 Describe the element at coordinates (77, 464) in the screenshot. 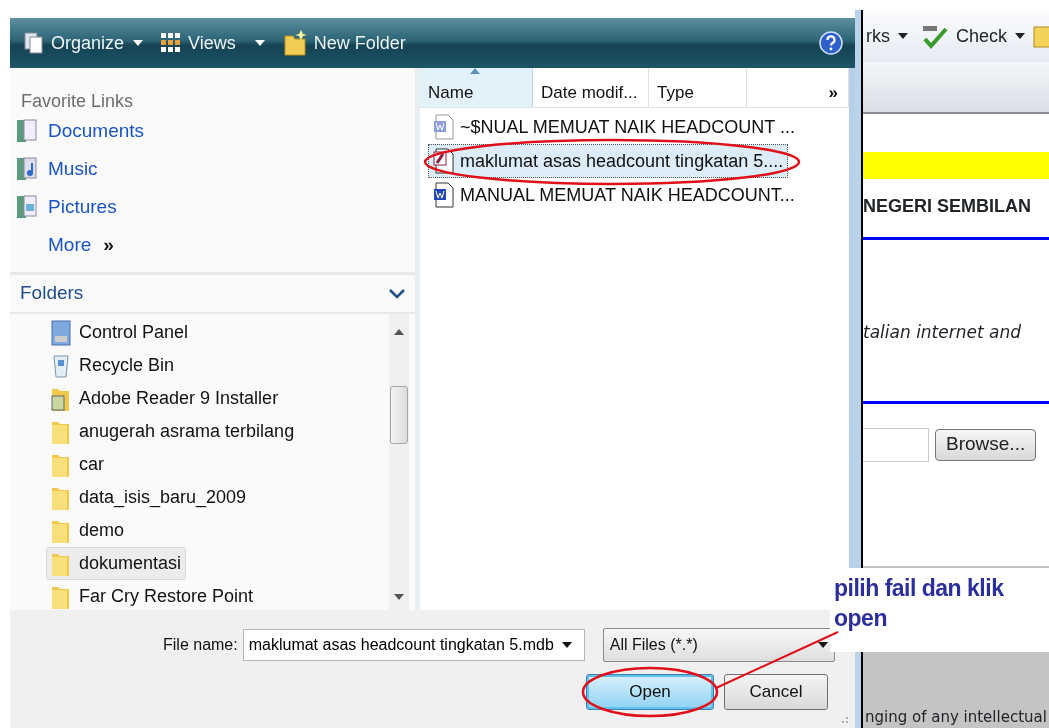

I see `folder-item: car` at that location.